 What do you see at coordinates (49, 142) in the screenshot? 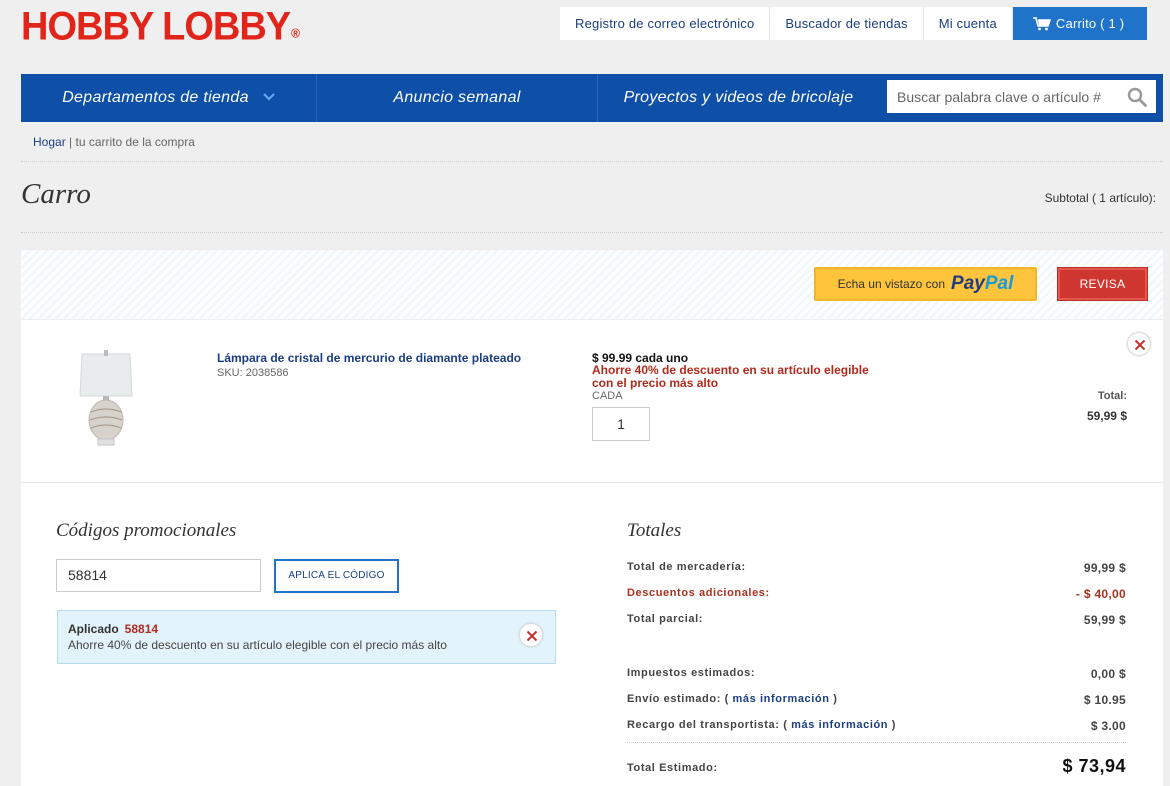
I see `breadcrumb-home: Hogar` at bounding box center [49, 142].